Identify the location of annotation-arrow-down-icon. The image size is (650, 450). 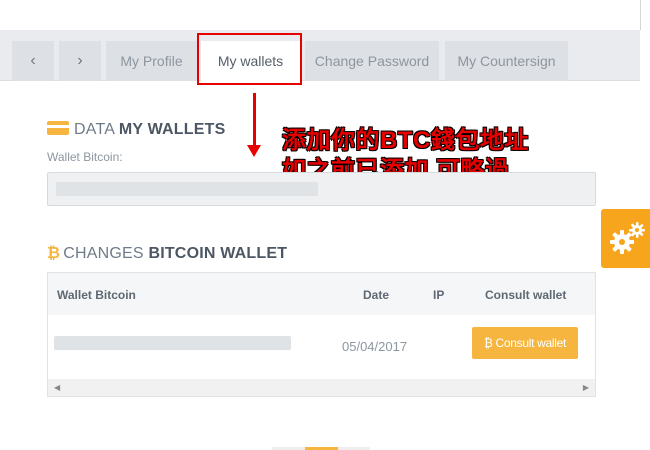
(254, 151).